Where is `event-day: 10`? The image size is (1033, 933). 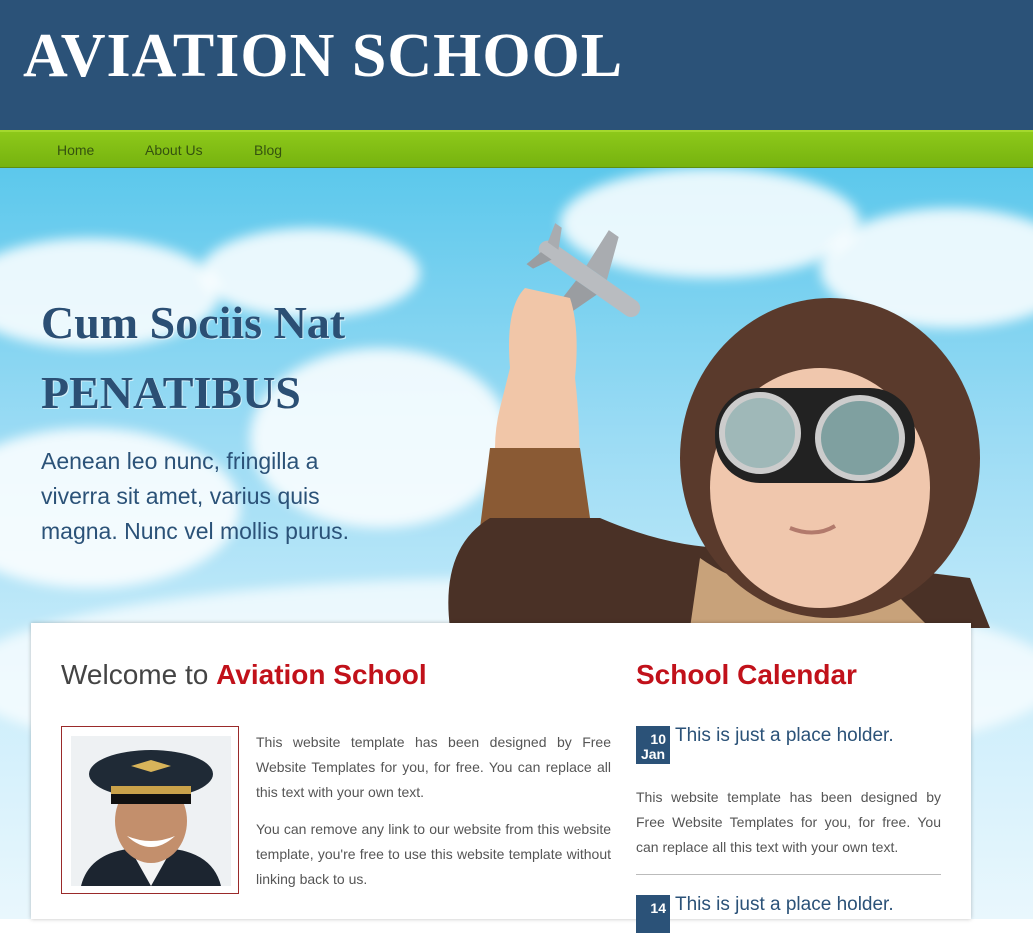
event-day: 10 is located at coordinates (658, 739).